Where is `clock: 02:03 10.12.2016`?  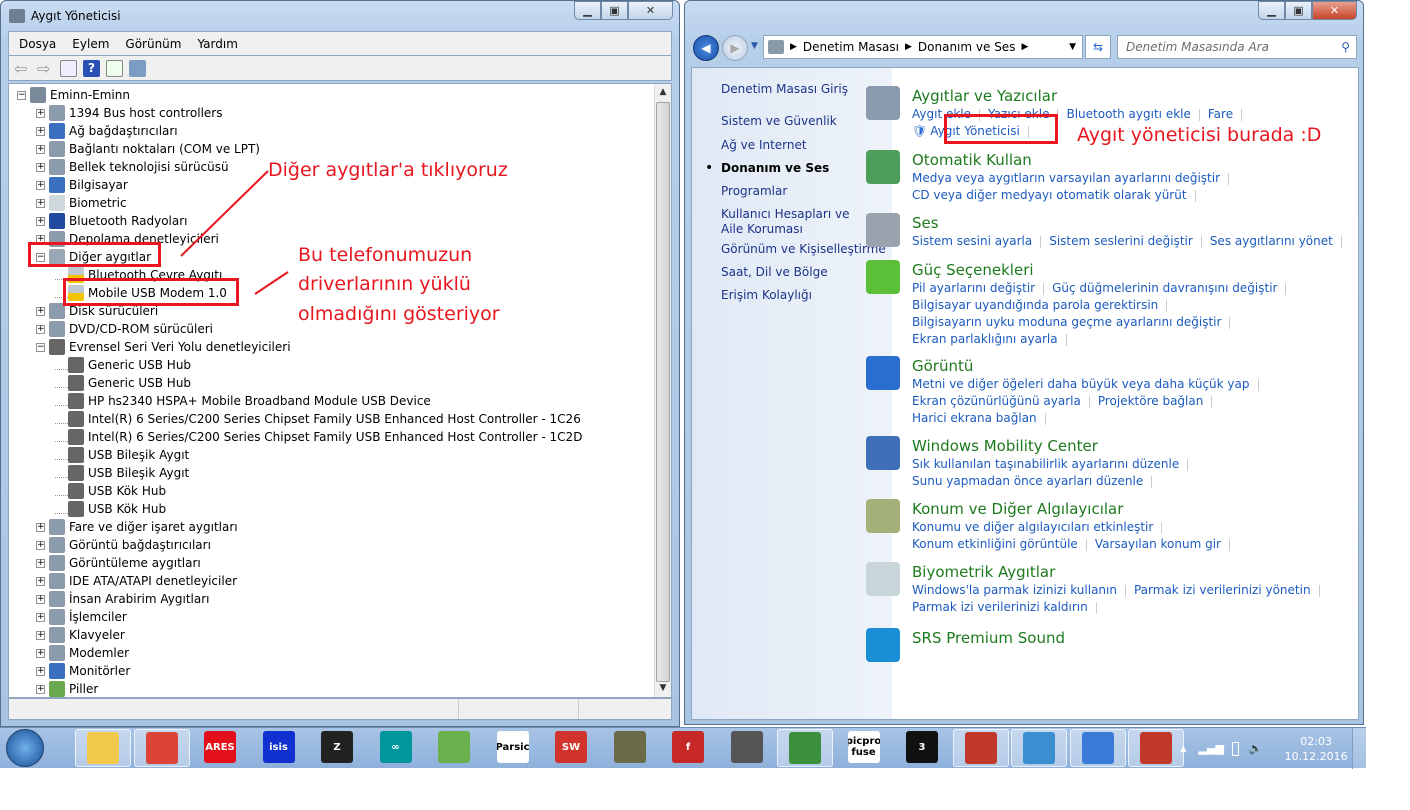
clock: 02:03 10.12.2016 is located at coordinates (1316, 749).